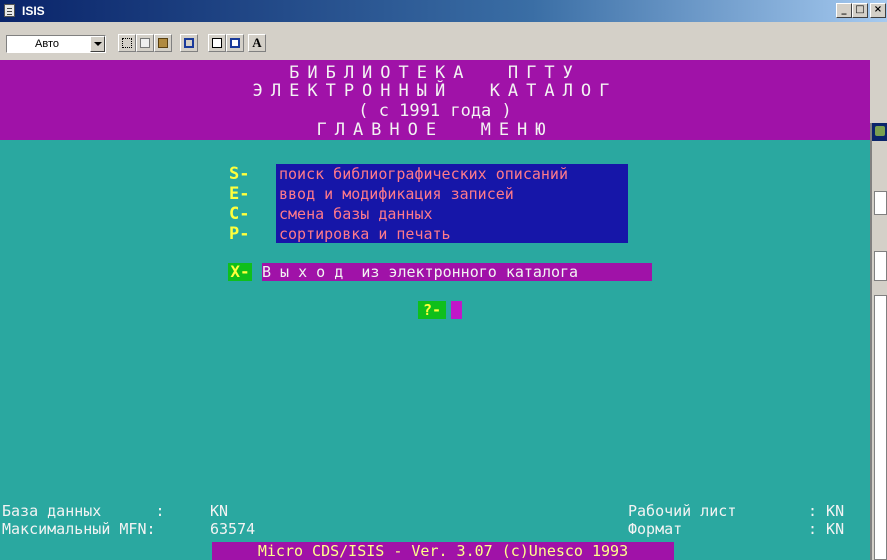 Image resolution: width=887 pixels, height=560 pixels. I want to click on select-icon, so click(127, 43).